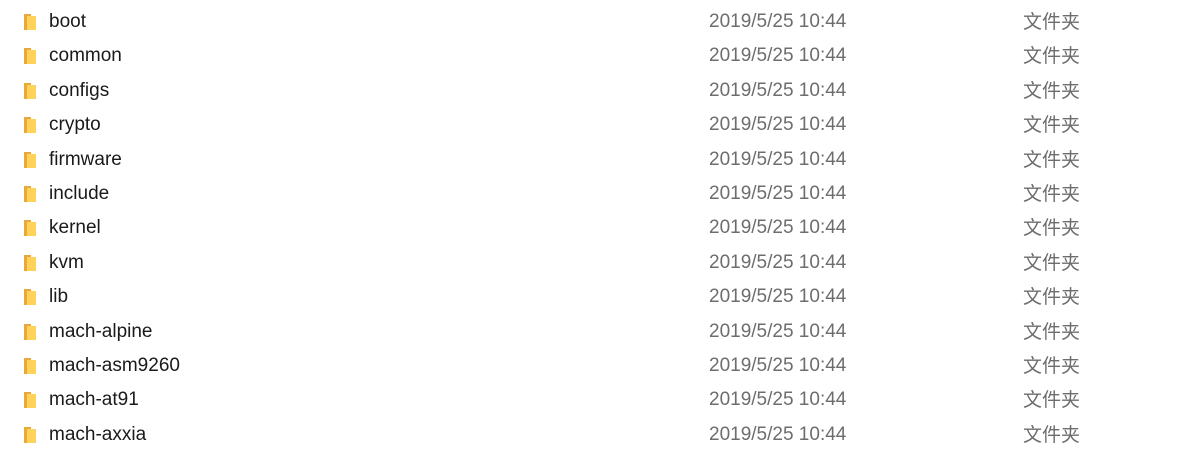  I want to click on file-row: kvm 2019/5/25 10:44 文件夹, so click(596, 263).